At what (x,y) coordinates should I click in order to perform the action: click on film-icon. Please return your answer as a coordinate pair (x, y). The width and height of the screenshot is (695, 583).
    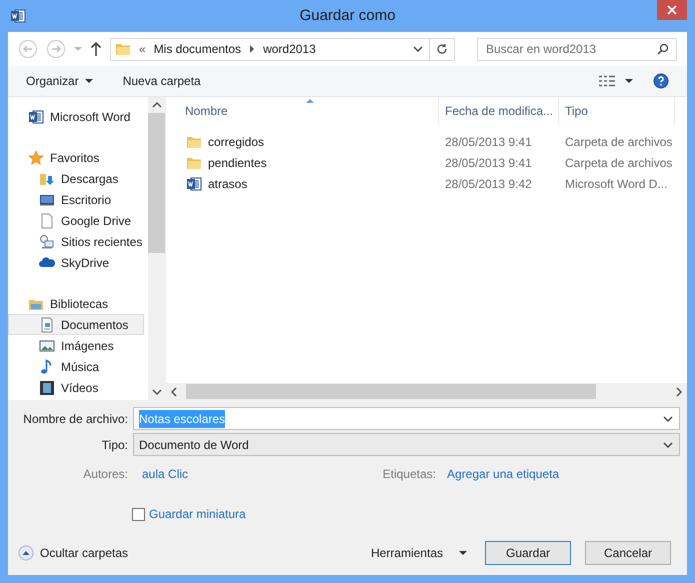
    Looking at the image, I should click on (47, 388).